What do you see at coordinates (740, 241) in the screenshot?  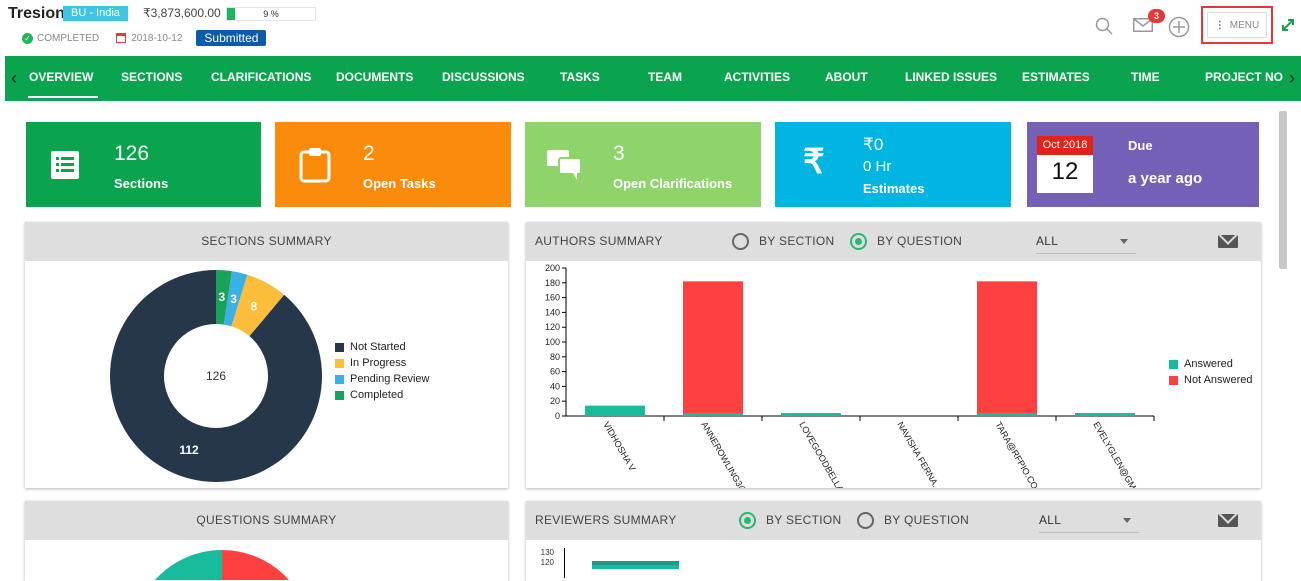 I see `authors-by-section-radio` at bounding box center [740, 241].